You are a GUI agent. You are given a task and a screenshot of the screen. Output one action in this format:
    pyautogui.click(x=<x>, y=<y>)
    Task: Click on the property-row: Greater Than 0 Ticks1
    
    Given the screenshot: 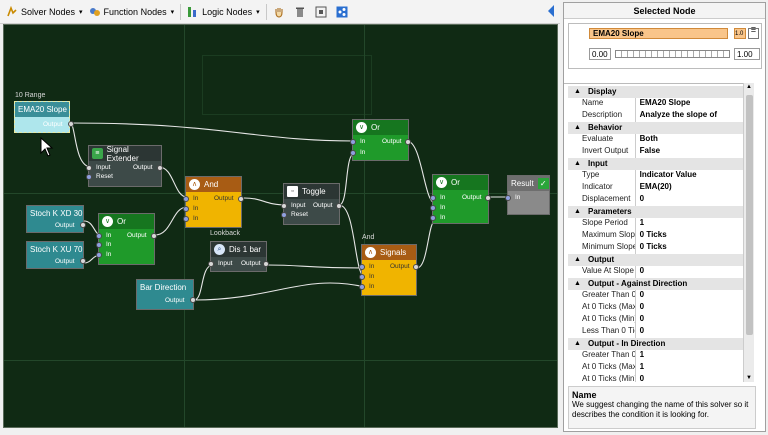 What is the action you would take?
    pyautogui.click(x=655, y=356)
    